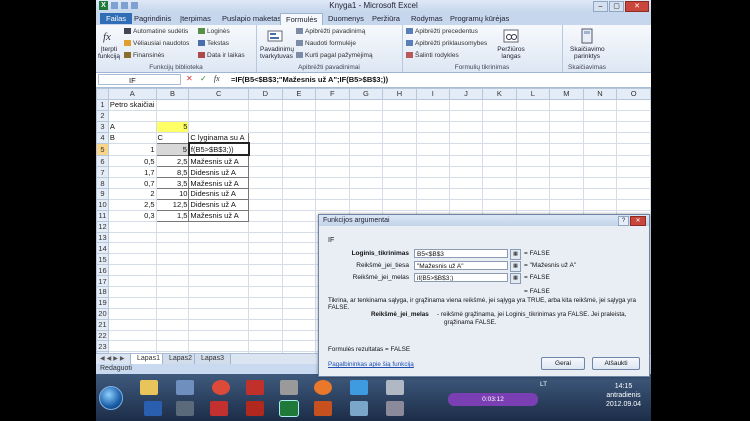  What do you see at coordinates (102, 248) in the screenshot?
I see `row-header: 14` at bounding box center [102, 248].